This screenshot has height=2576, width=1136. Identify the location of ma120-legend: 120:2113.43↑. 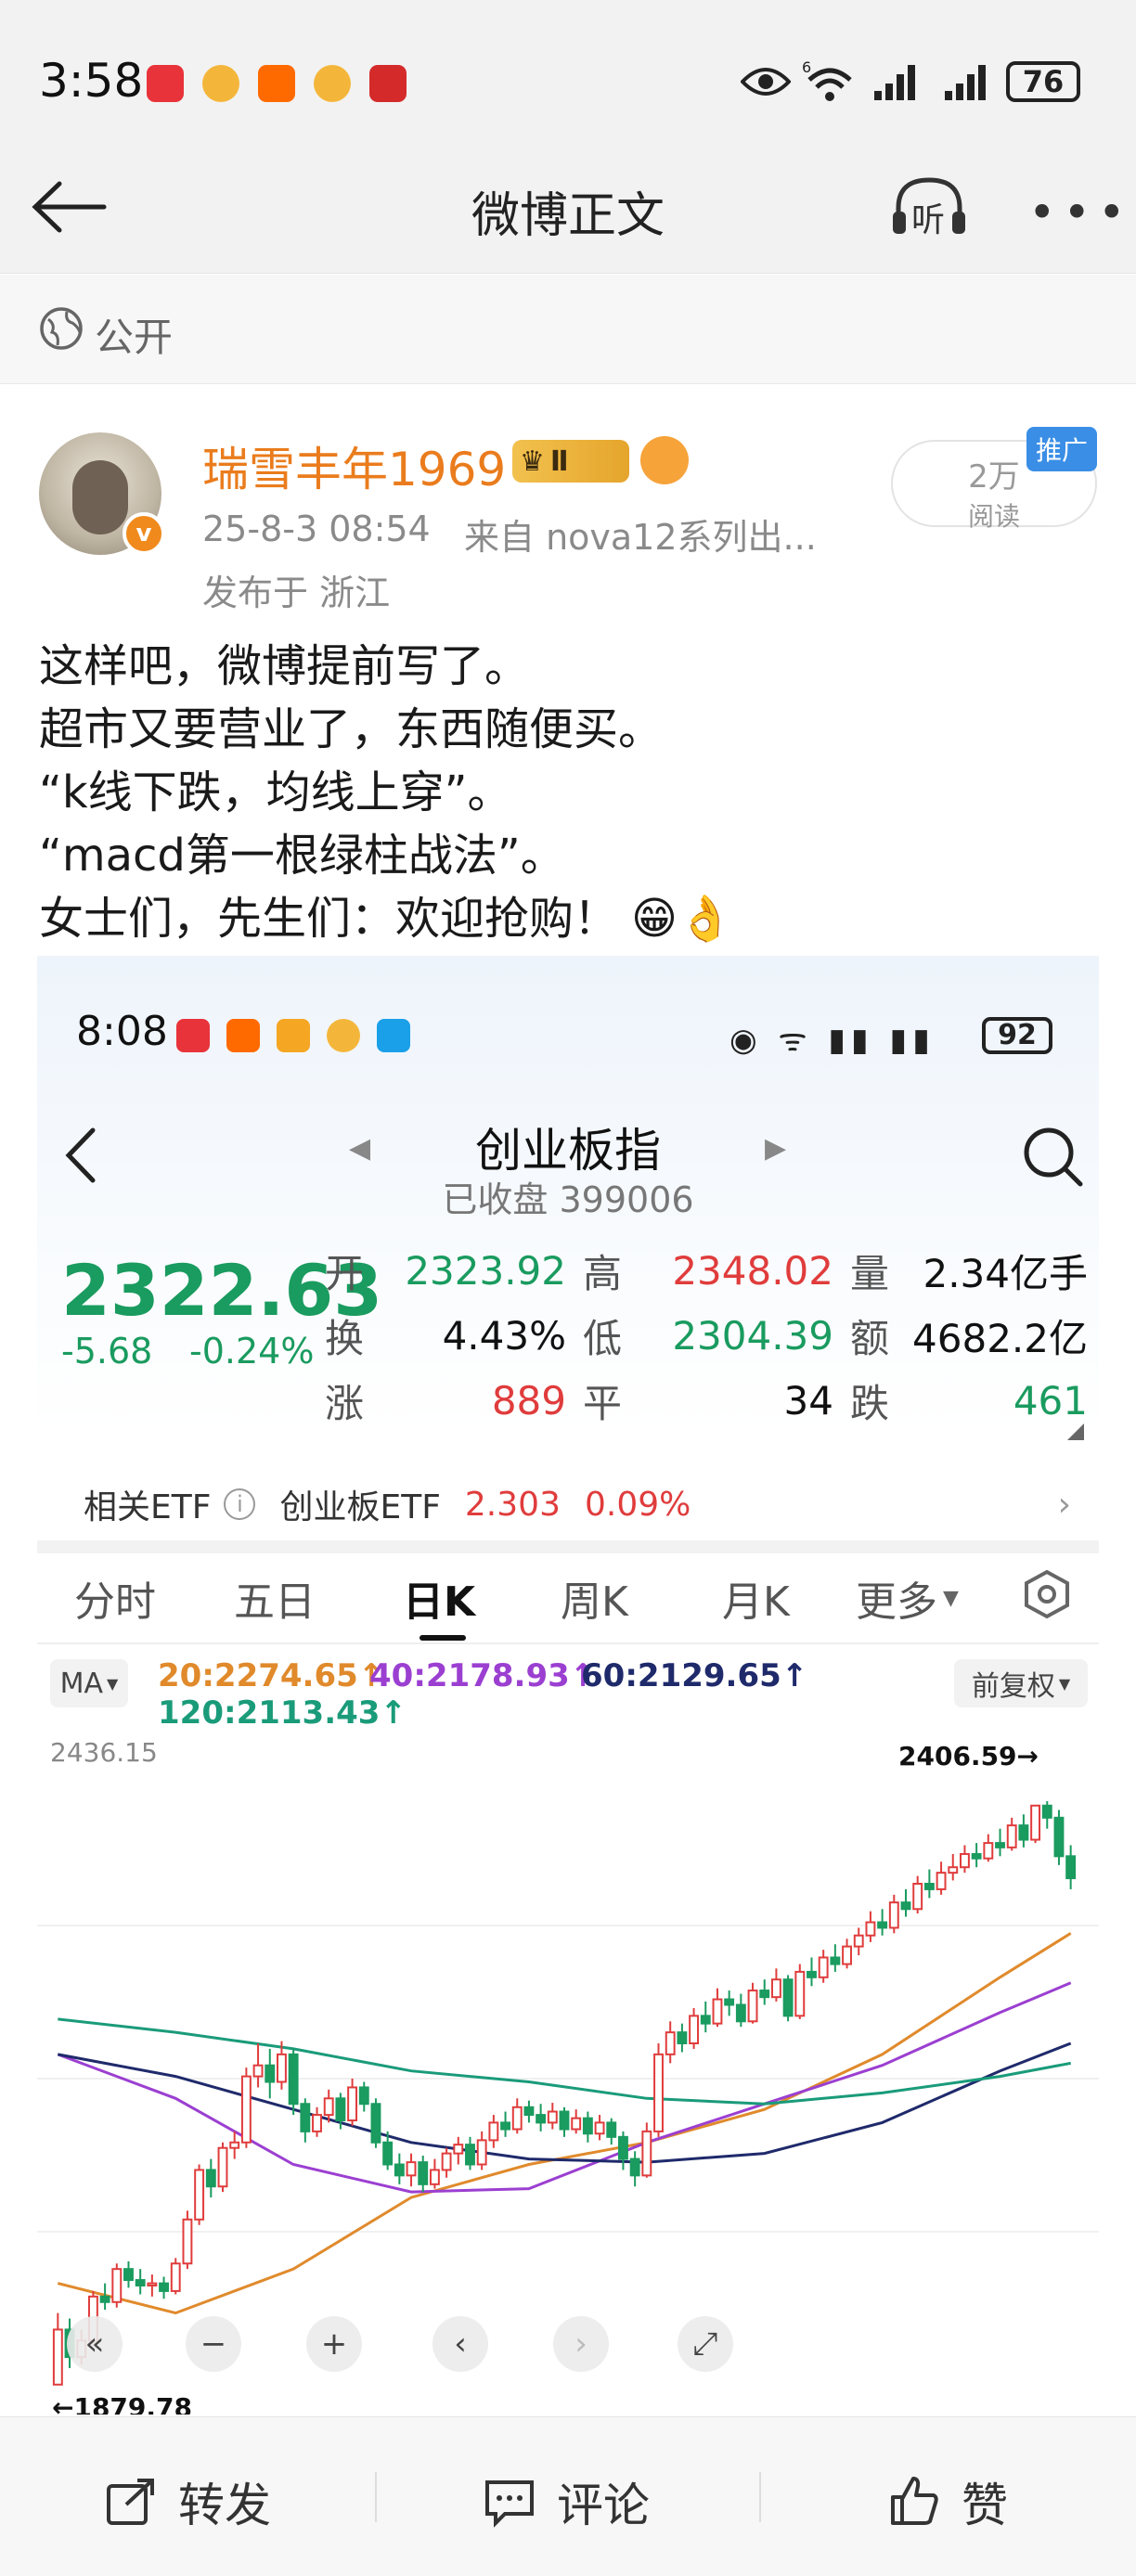
(282, 1713).